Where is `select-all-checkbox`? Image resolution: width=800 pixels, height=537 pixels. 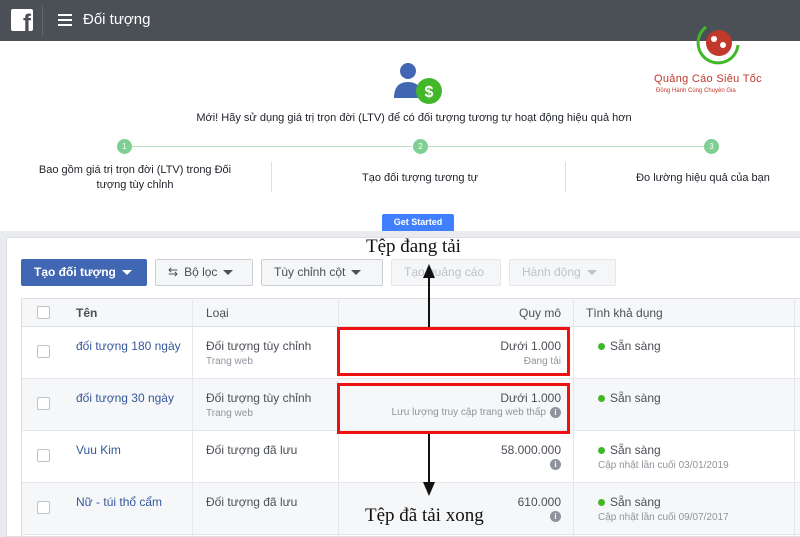 select-all-checkbox is located at coordinates (43, 312).